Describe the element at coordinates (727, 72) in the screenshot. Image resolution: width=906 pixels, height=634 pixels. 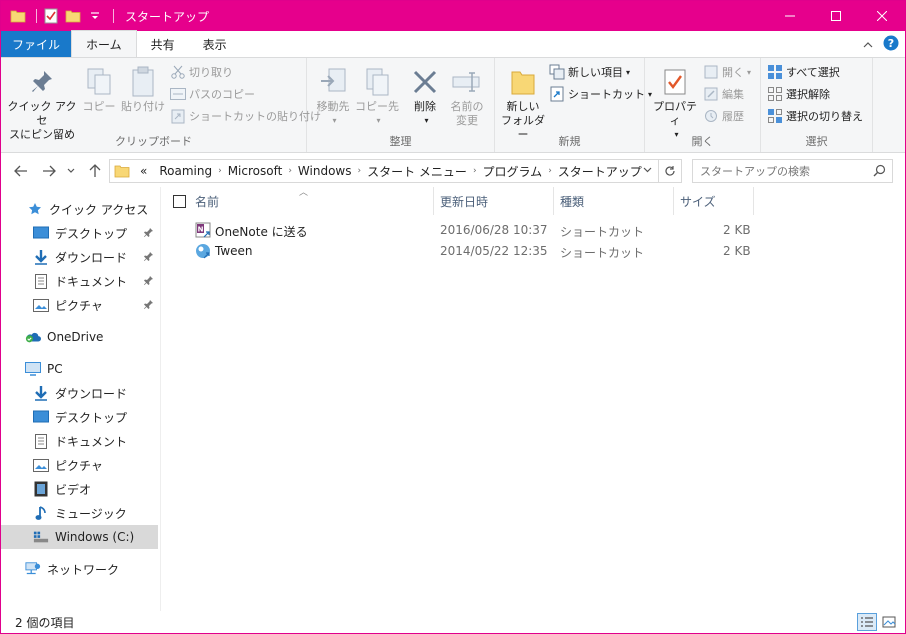
I see `open-button: 開く ▾` at that location.